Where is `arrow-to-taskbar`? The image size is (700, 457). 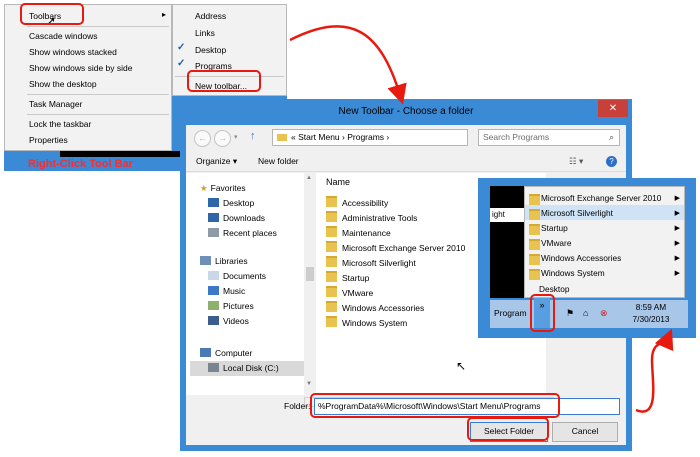
arrow-to-taskbar is located at coordinates (654, 370).